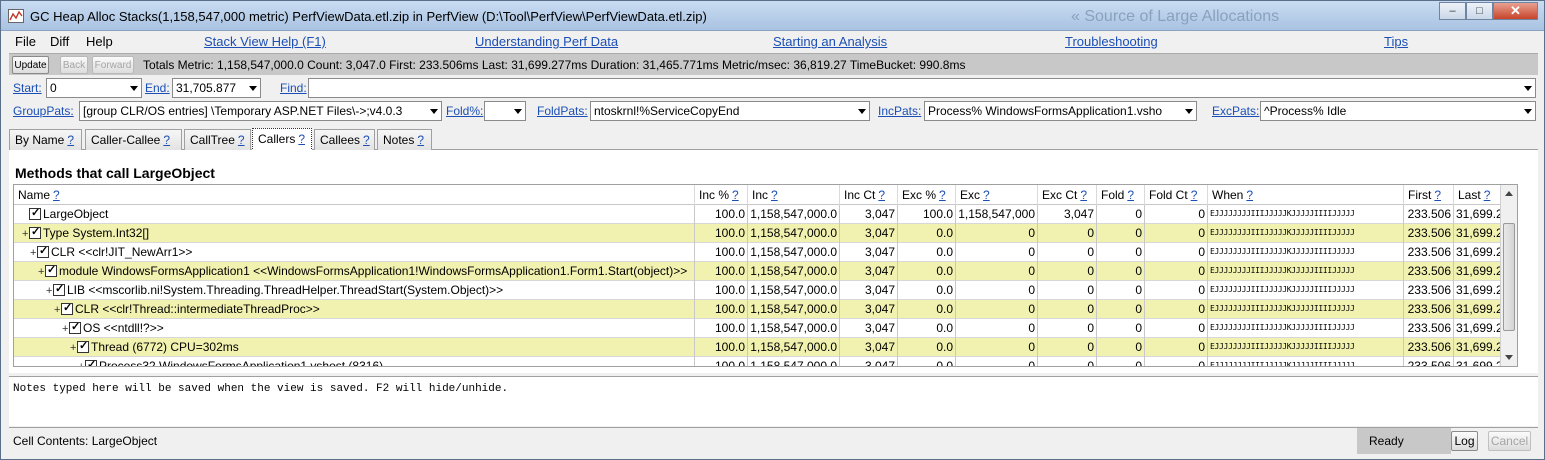 This screenshot has width=1545, height=460. What do you see at coordinates (1067, 195) in the screenshot?
I see `column-header-exc-ct: Exc Ct?` at bounding box center [1067, 195].